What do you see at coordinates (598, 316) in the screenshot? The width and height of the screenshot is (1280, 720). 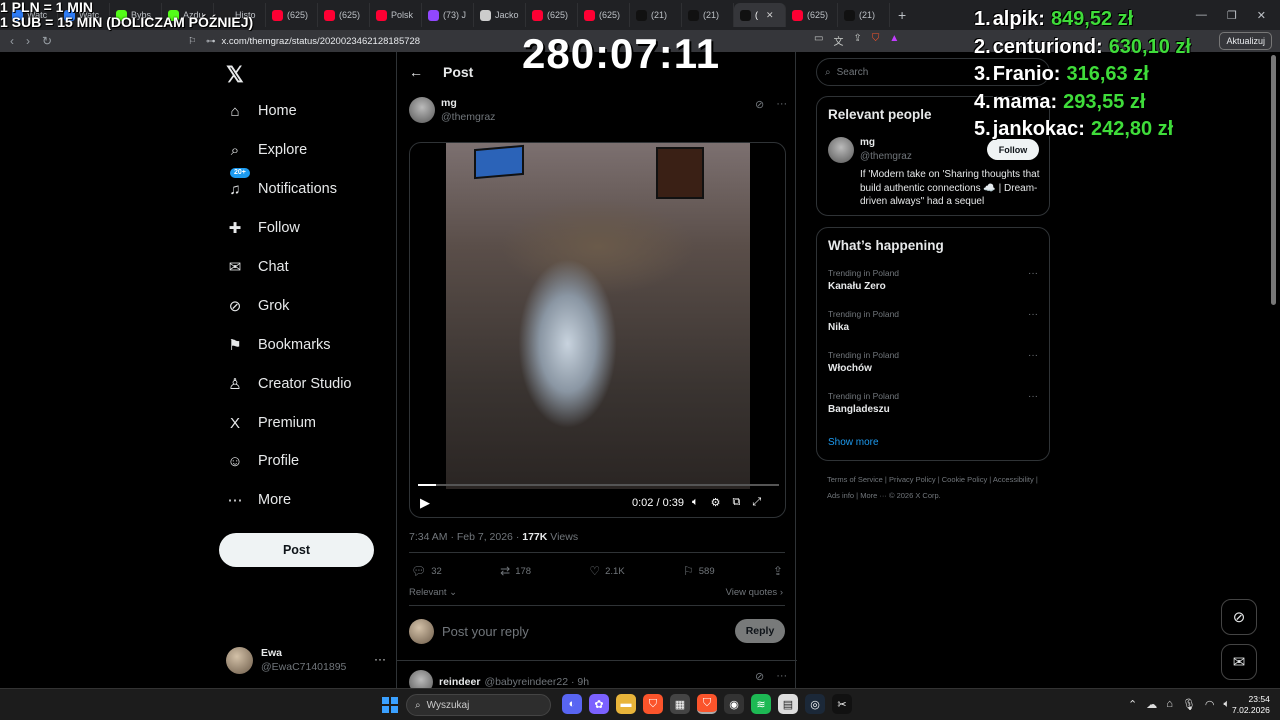 I see `video-frame` at bounding box center [598, 316].